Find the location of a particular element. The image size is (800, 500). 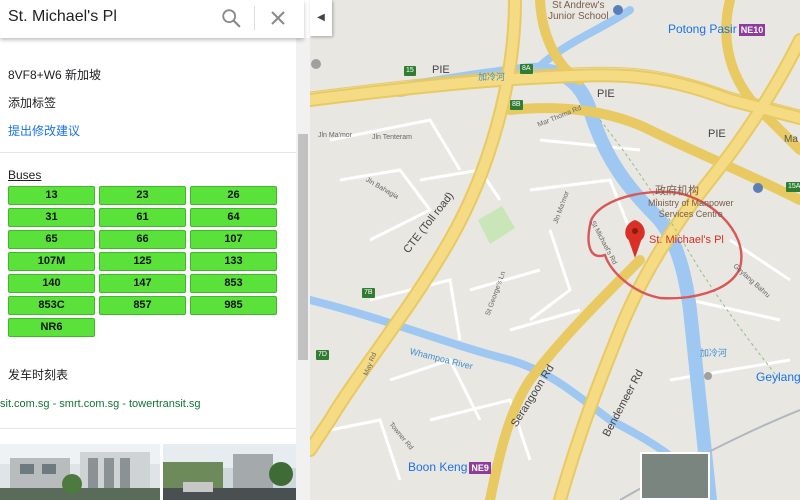

bus-route-chip: 61 is located at coordinates (142, 217).